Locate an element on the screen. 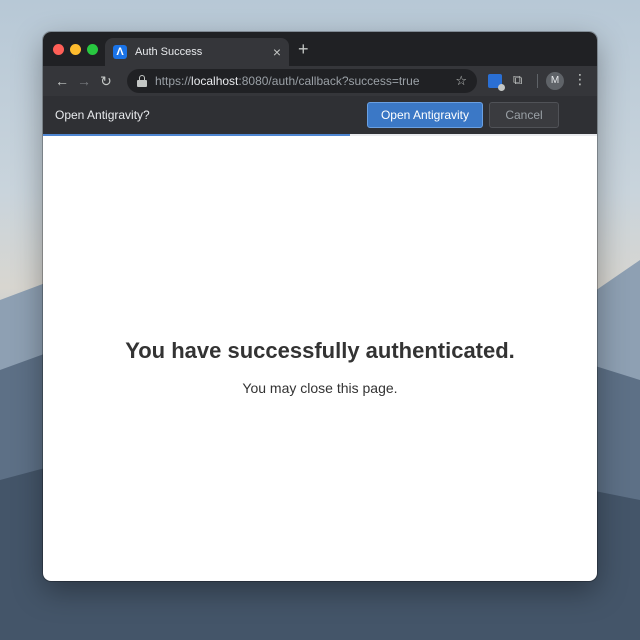  tab-title: Auth Success is located at coordinates (169, 52).